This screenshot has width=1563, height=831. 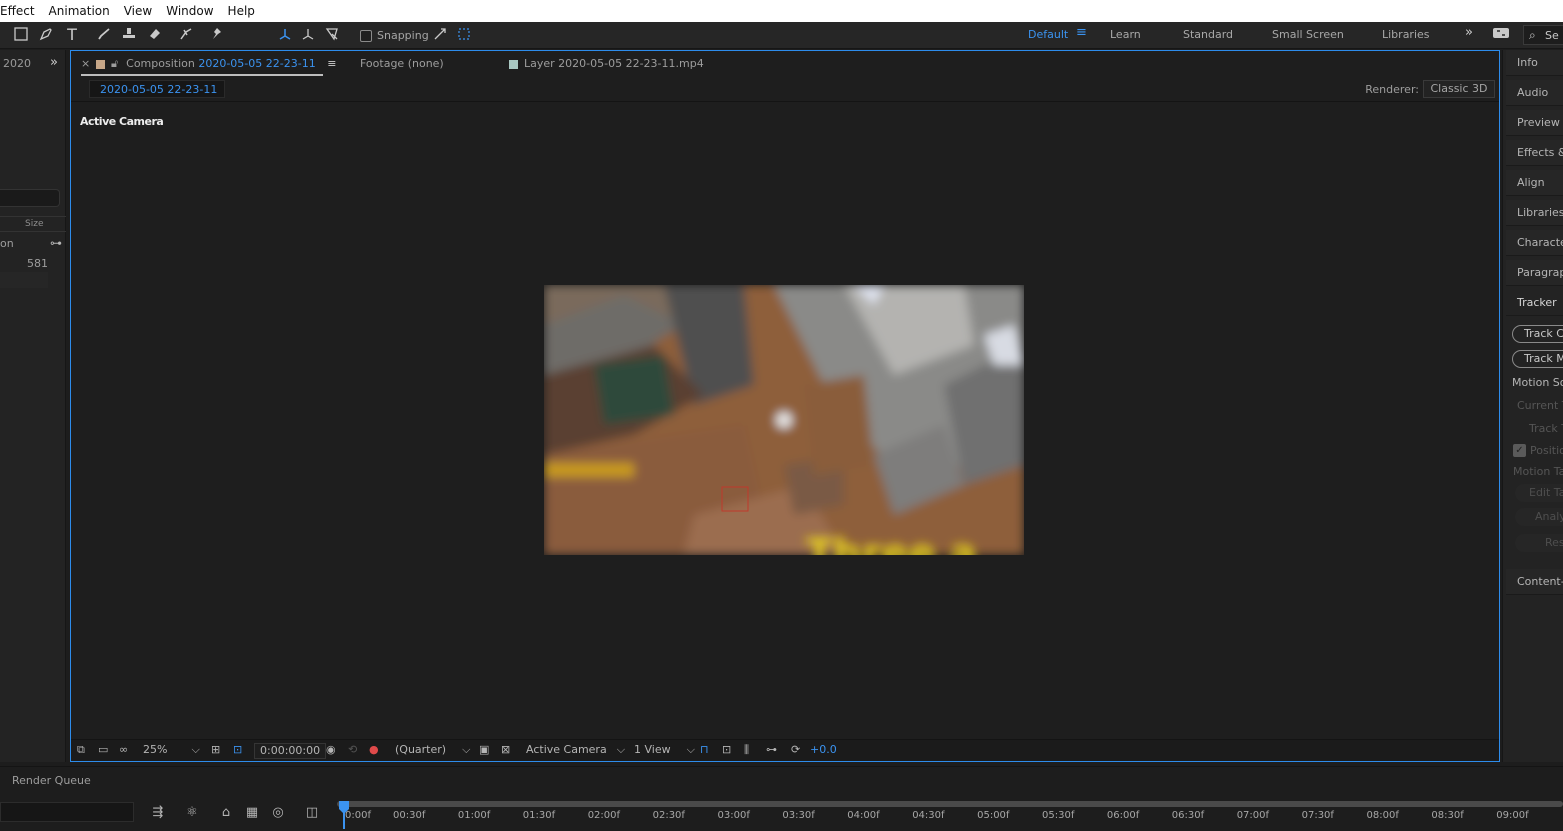 I want to click on time-ruler-tick: 05:00f, so click(x=993, y=815).